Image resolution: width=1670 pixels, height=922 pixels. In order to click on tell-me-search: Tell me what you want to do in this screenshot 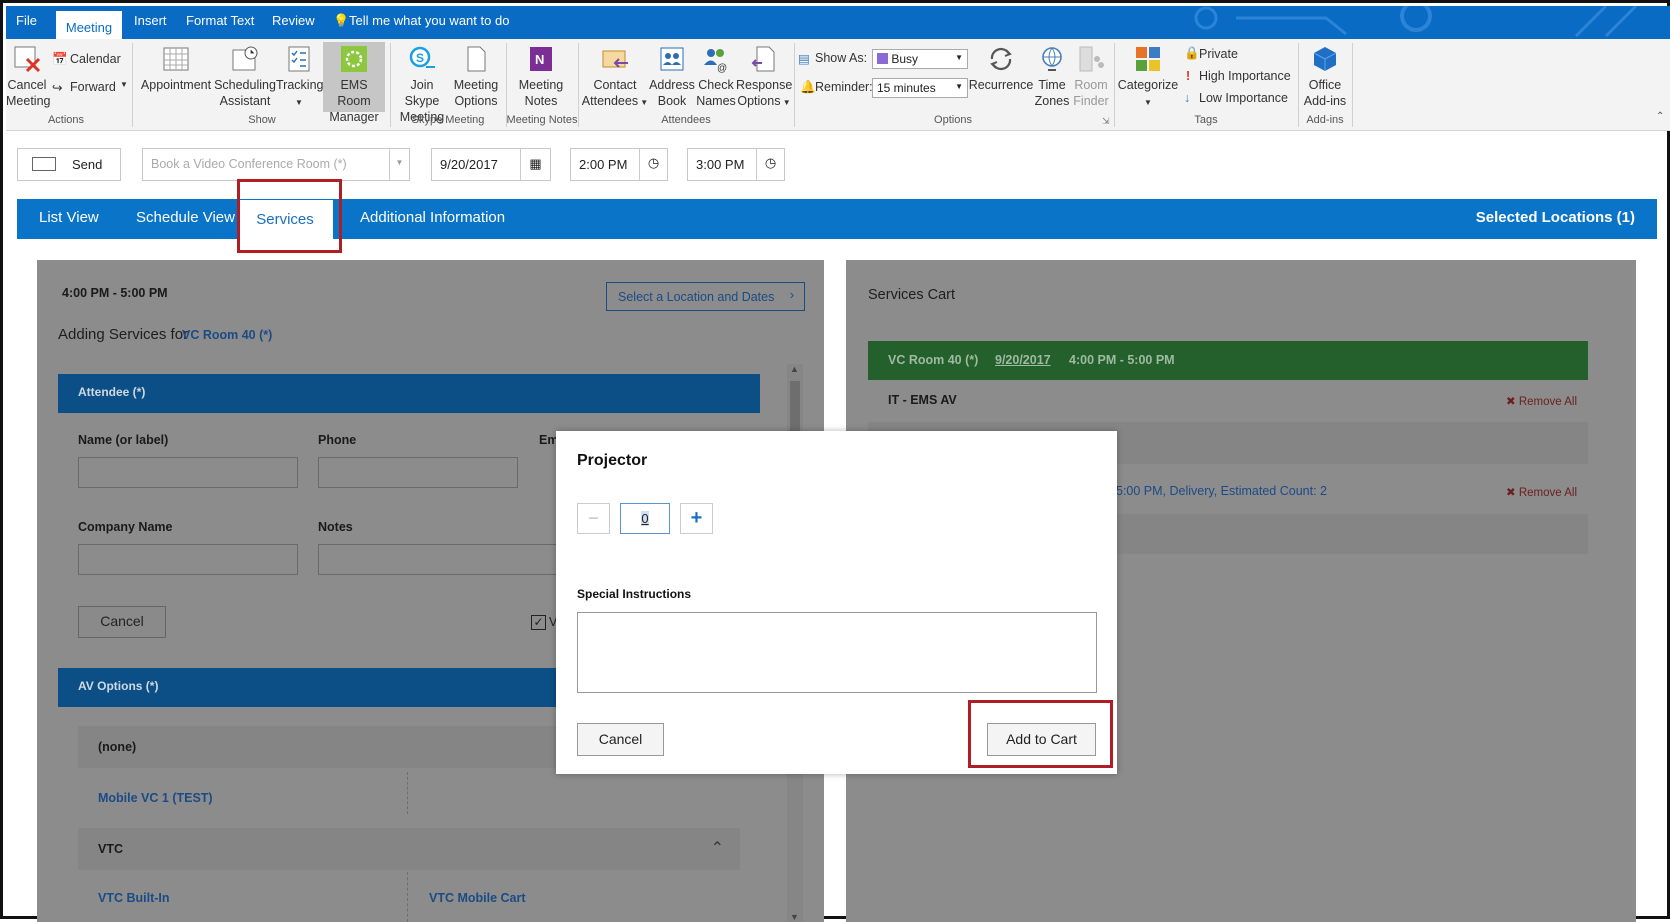, I will do `click(429, 20)`.